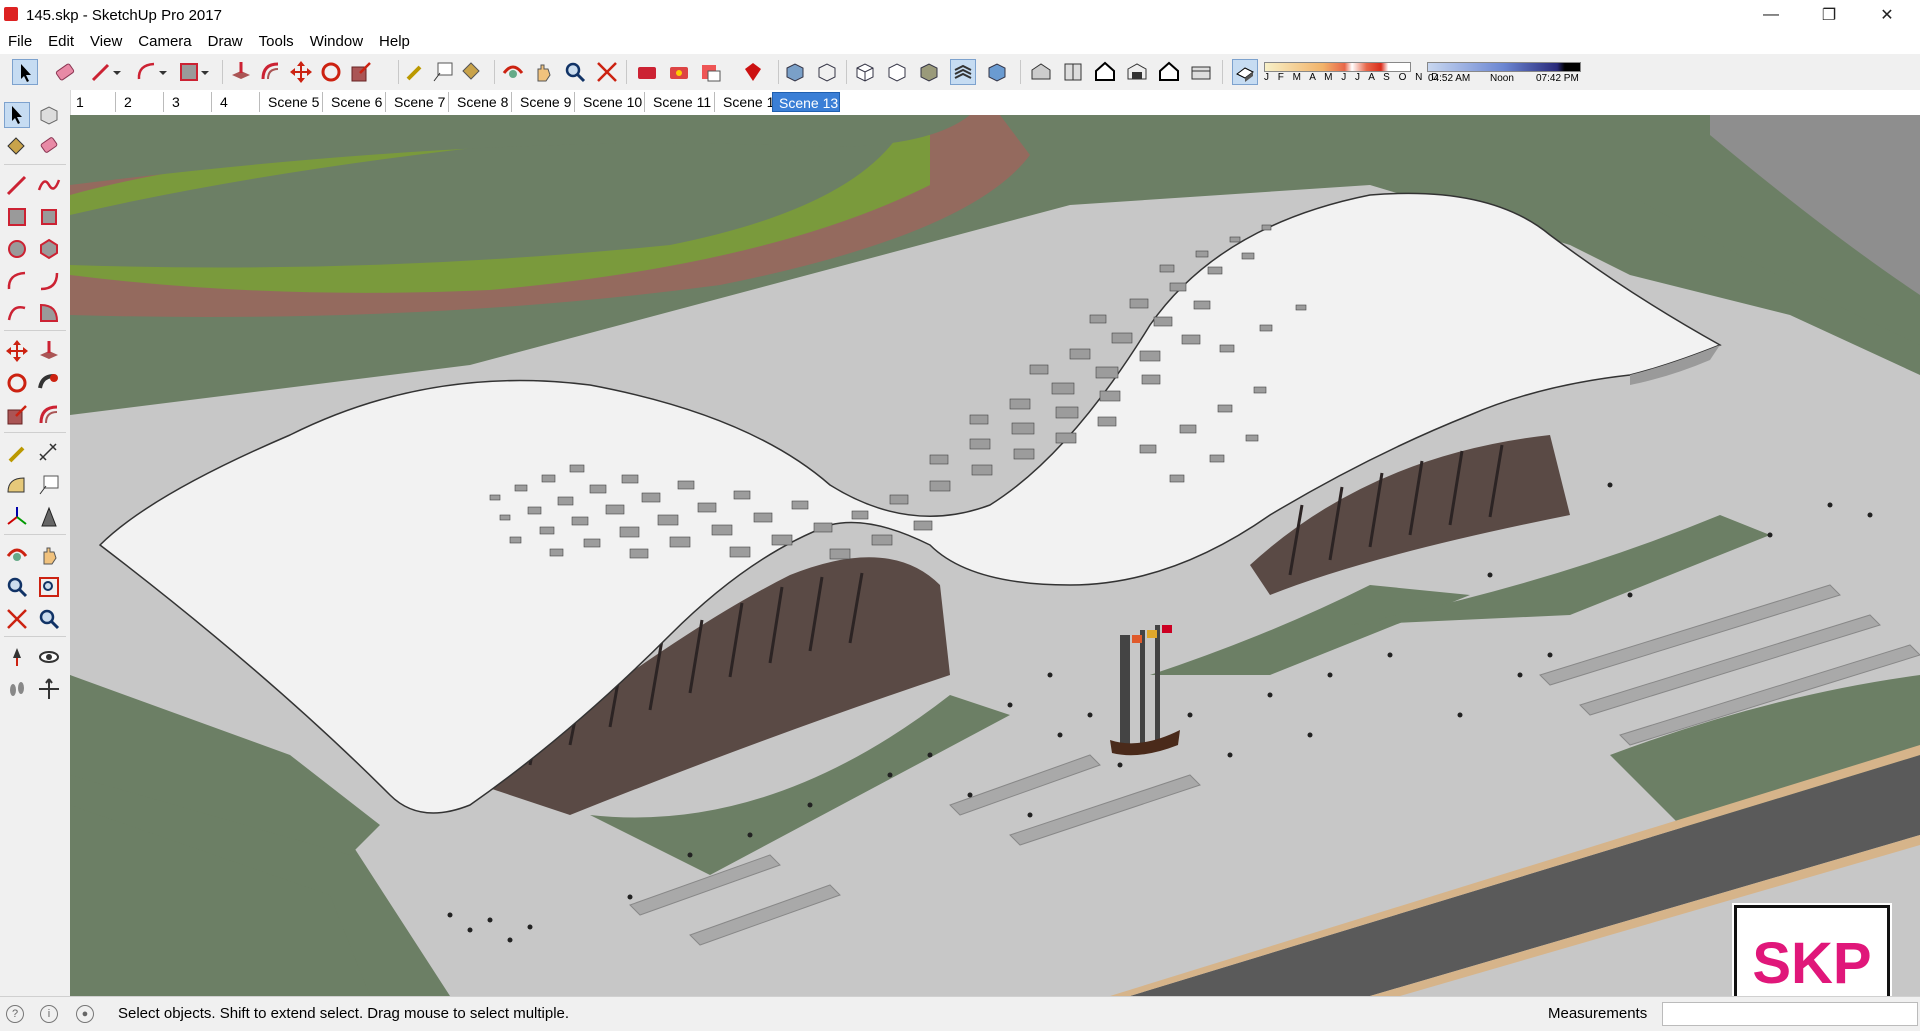 This screenshot has height=1031, width=1920. Describe the element at coordinates (1337, 67) in the screenshot. I see `date-slider` at that location.